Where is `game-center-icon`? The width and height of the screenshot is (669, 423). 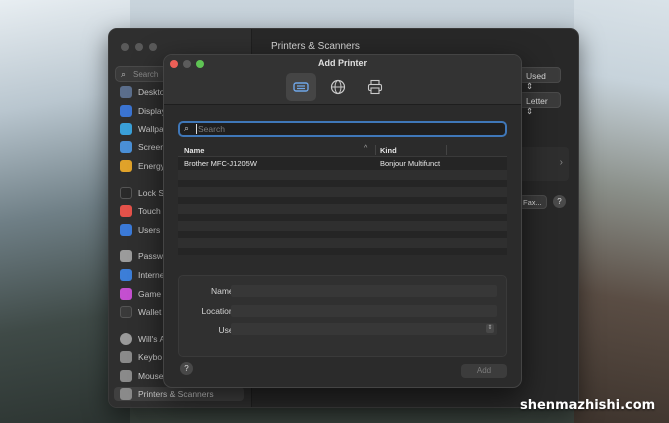 game-center-icon is located at coordinates (126, 294).